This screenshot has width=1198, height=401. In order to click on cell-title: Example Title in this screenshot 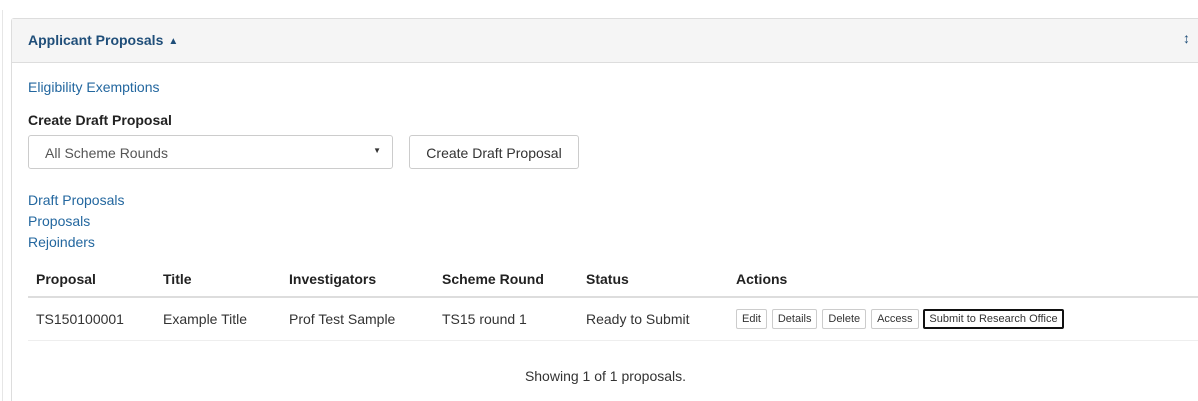, I will do `click(218, 319)`.